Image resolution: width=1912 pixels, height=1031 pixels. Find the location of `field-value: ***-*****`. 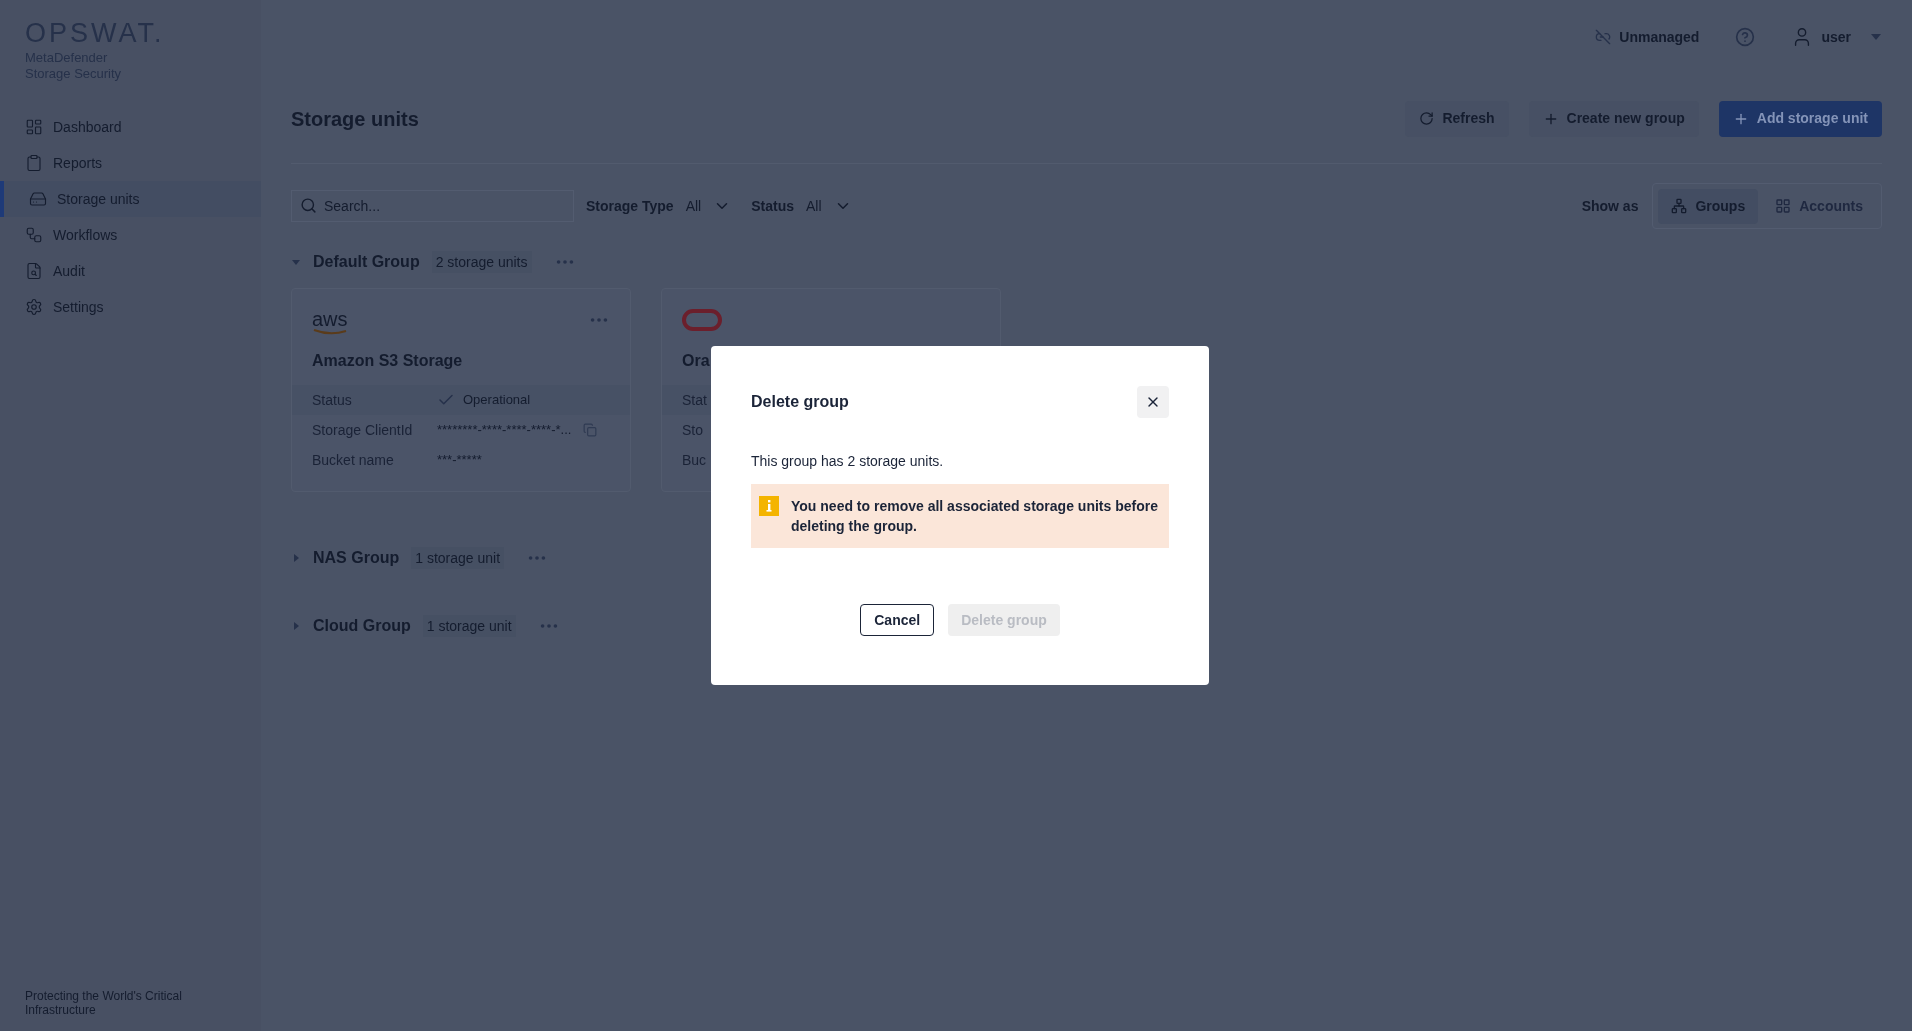

field-value: ***-***** is located at coordinates (459, 460).